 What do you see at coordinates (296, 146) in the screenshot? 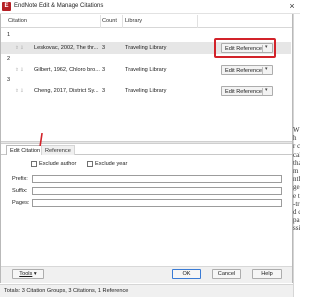
I see `doc-fragment: r c` at bounding box center [296, 146].